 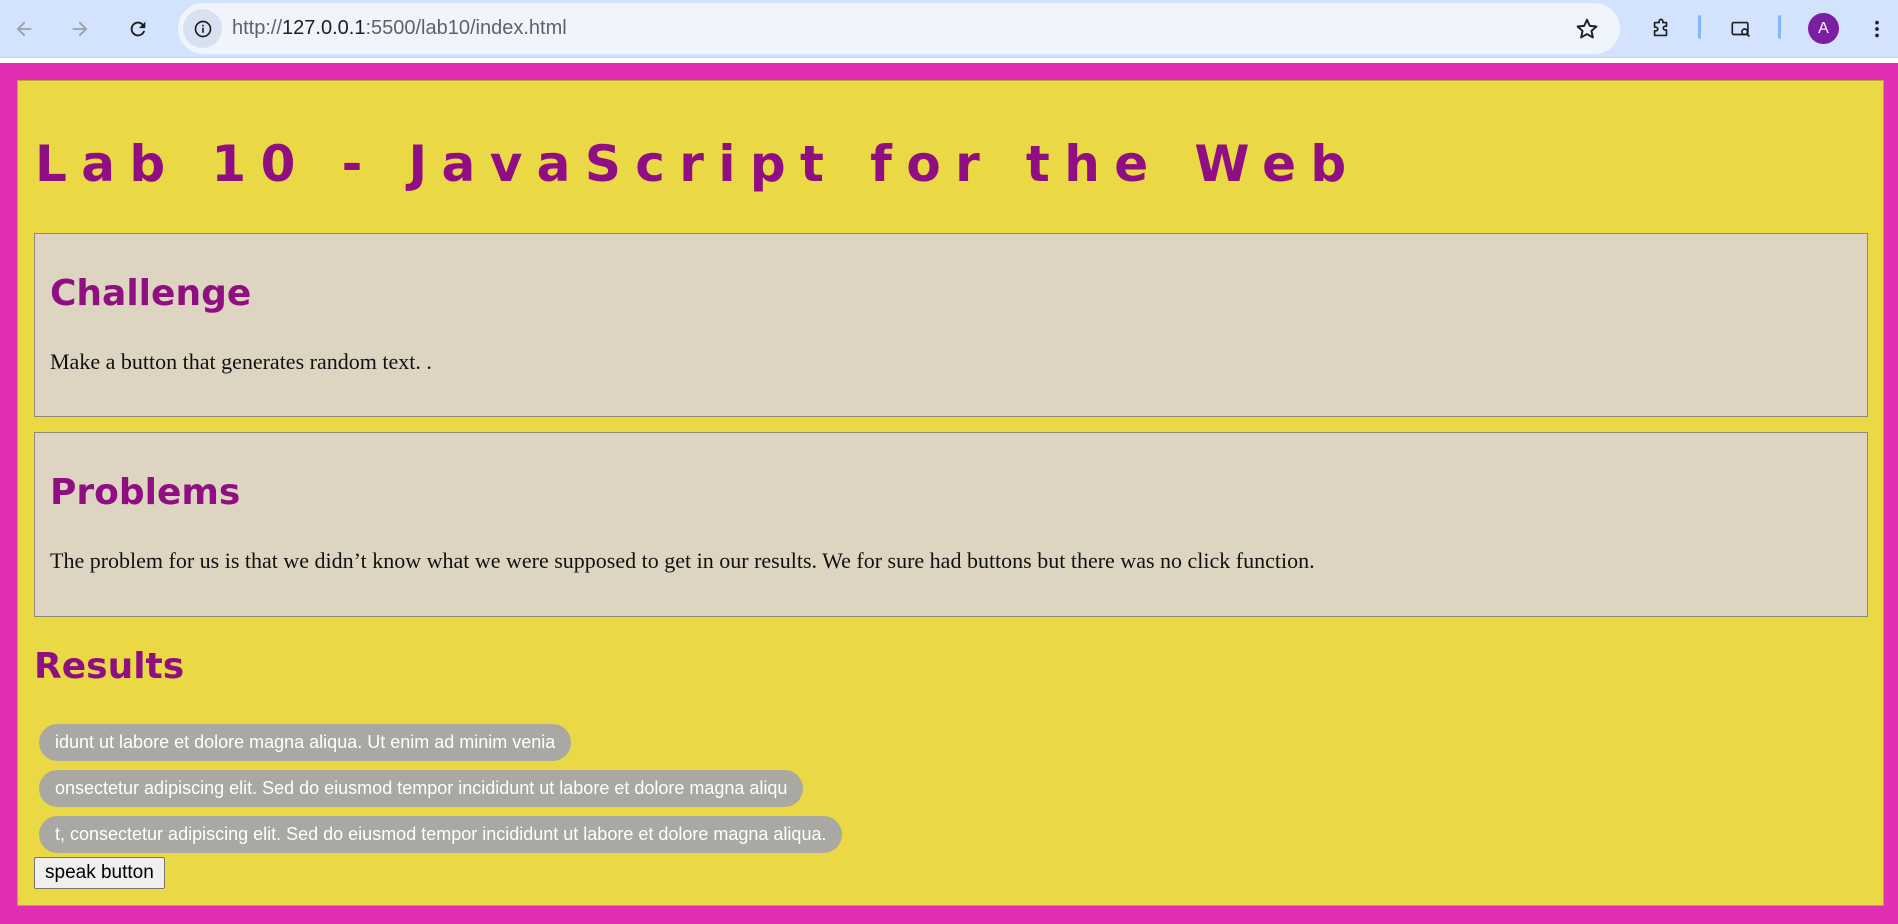 I want to click on tab-search-icon, so click(x=1741, y=29).